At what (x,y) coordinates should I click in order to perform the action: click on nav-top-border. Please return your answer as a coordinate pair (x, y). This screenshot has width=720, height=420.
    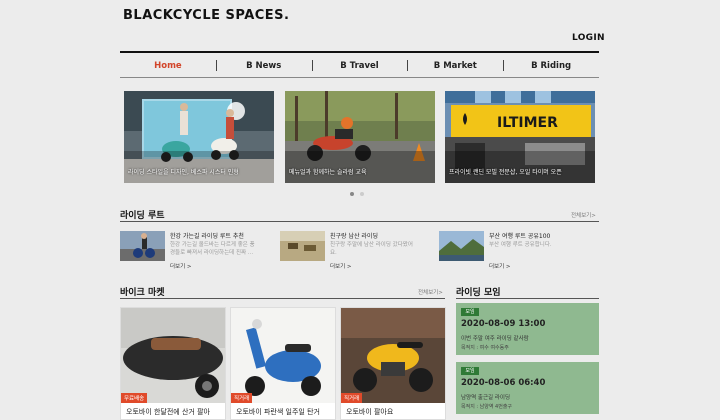
    Looking at the image, I should click on (359, 52).